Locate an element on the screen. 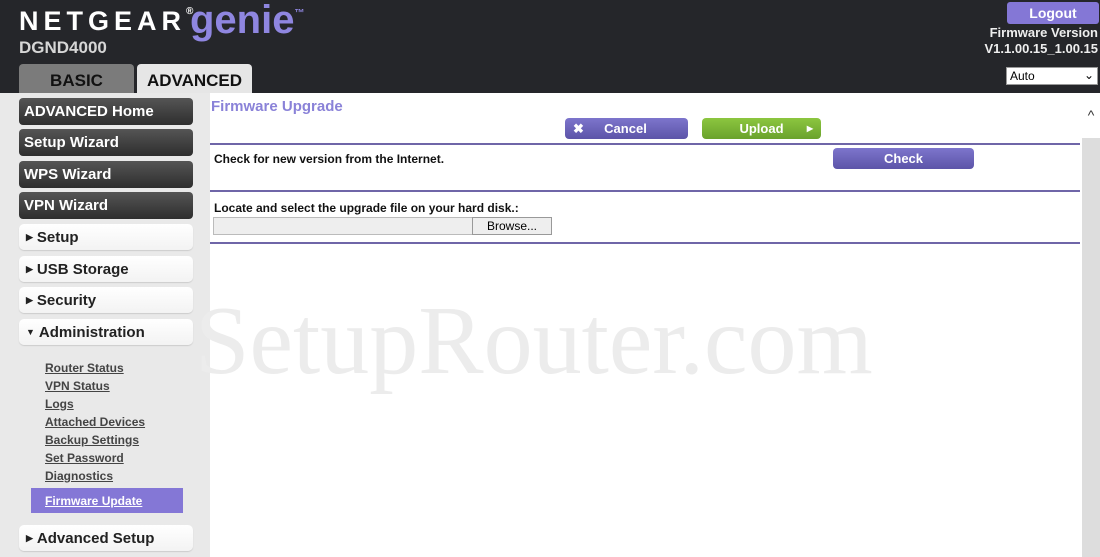 This screenshot has height=557, width=1100. check-label: Check for new version from the Internet. is located at coordinates (329, 159).